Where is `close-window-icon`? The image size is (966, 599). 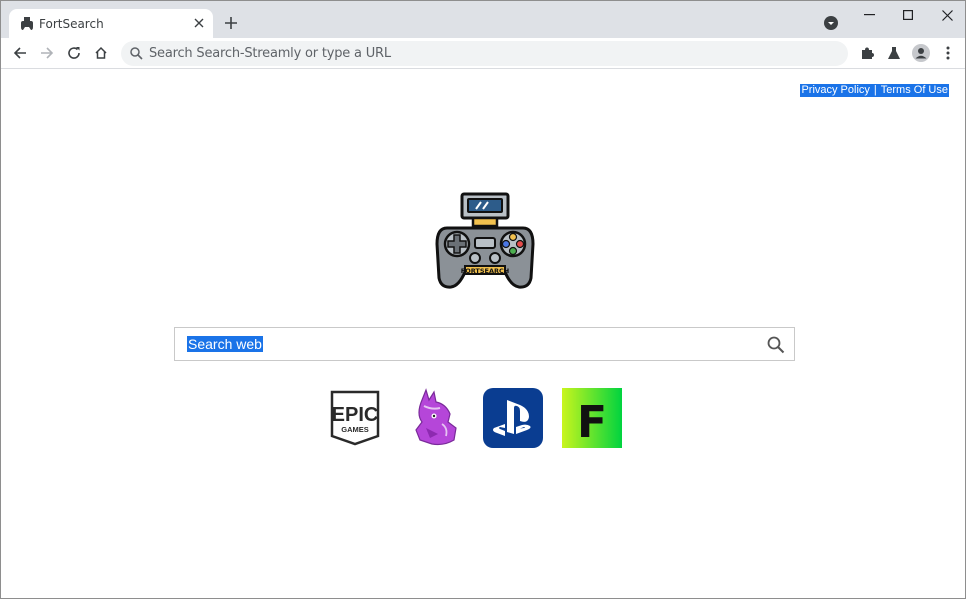
close-window-icon is located at coordinates (947, 15).